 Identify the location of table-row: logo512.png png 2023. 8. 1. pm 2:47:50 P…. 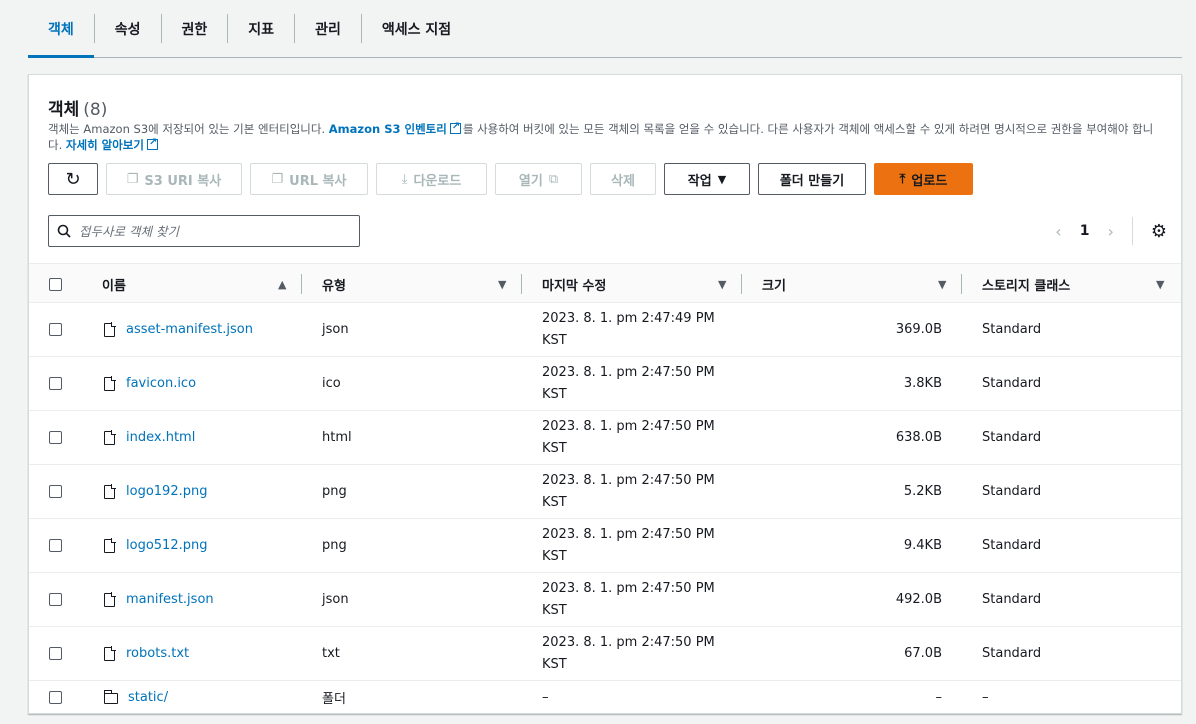
(605, 546).